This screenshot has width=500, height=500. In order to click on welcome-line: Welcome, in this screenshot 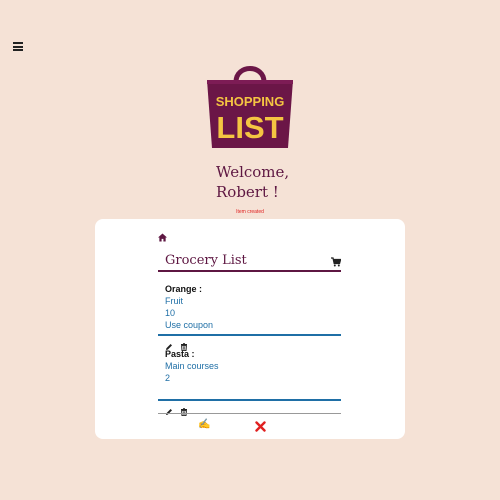, I will do `click(253, 172)`.